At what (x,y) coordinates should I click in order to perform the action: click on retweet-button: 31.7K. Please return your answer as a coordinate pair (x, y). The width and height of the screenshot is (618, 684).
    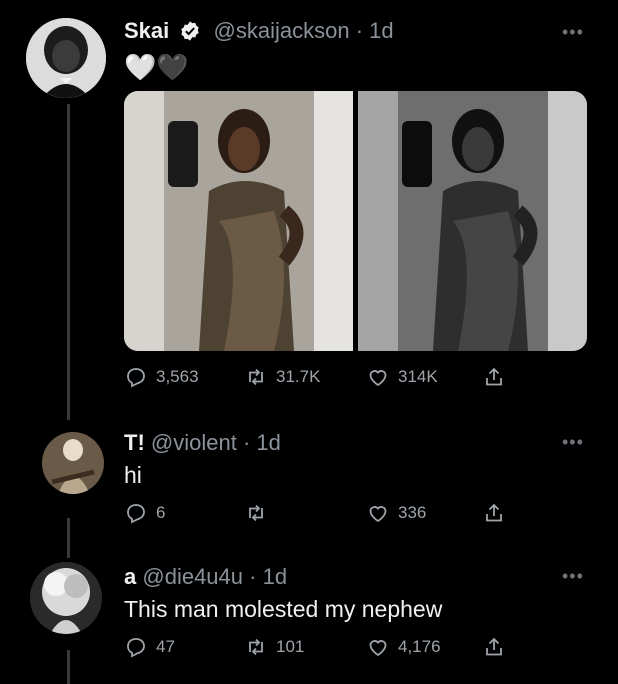
    Looking at the image, I should click on (282, 377).